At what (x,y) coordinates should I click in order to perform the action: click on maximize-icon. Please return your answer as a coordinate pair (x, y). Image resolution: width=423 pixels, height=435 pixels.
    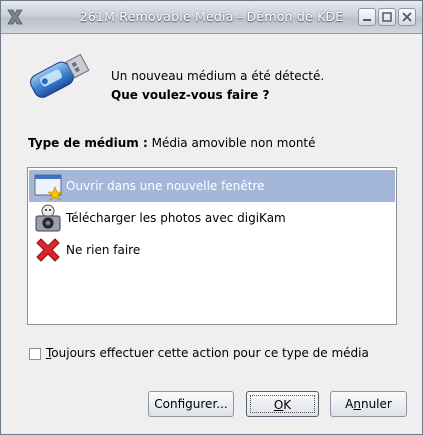
    Looking at the image, I should click on (387, 17).